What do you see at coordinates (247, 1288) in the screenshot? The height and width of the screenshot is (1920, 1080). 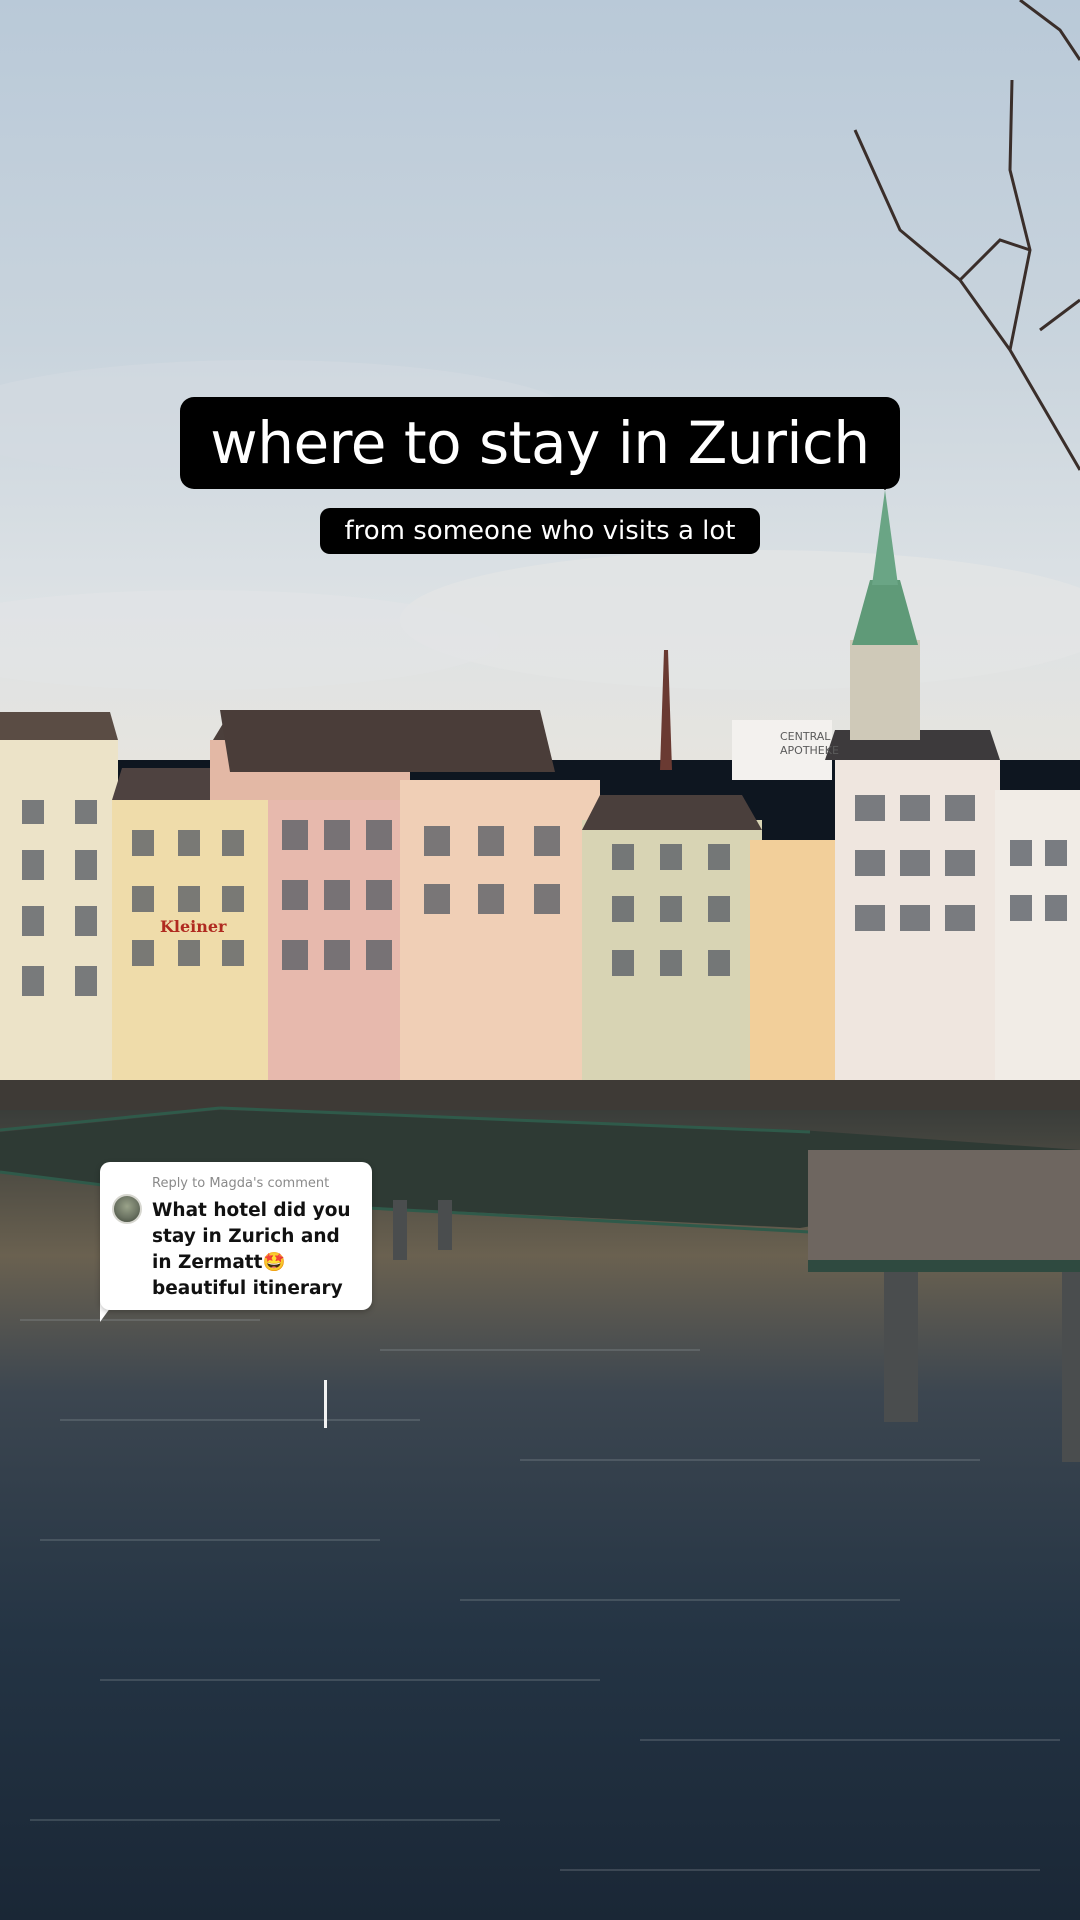 I see `comment-text-part2: beautiful itinerary` at bounding box center [247, 1288].